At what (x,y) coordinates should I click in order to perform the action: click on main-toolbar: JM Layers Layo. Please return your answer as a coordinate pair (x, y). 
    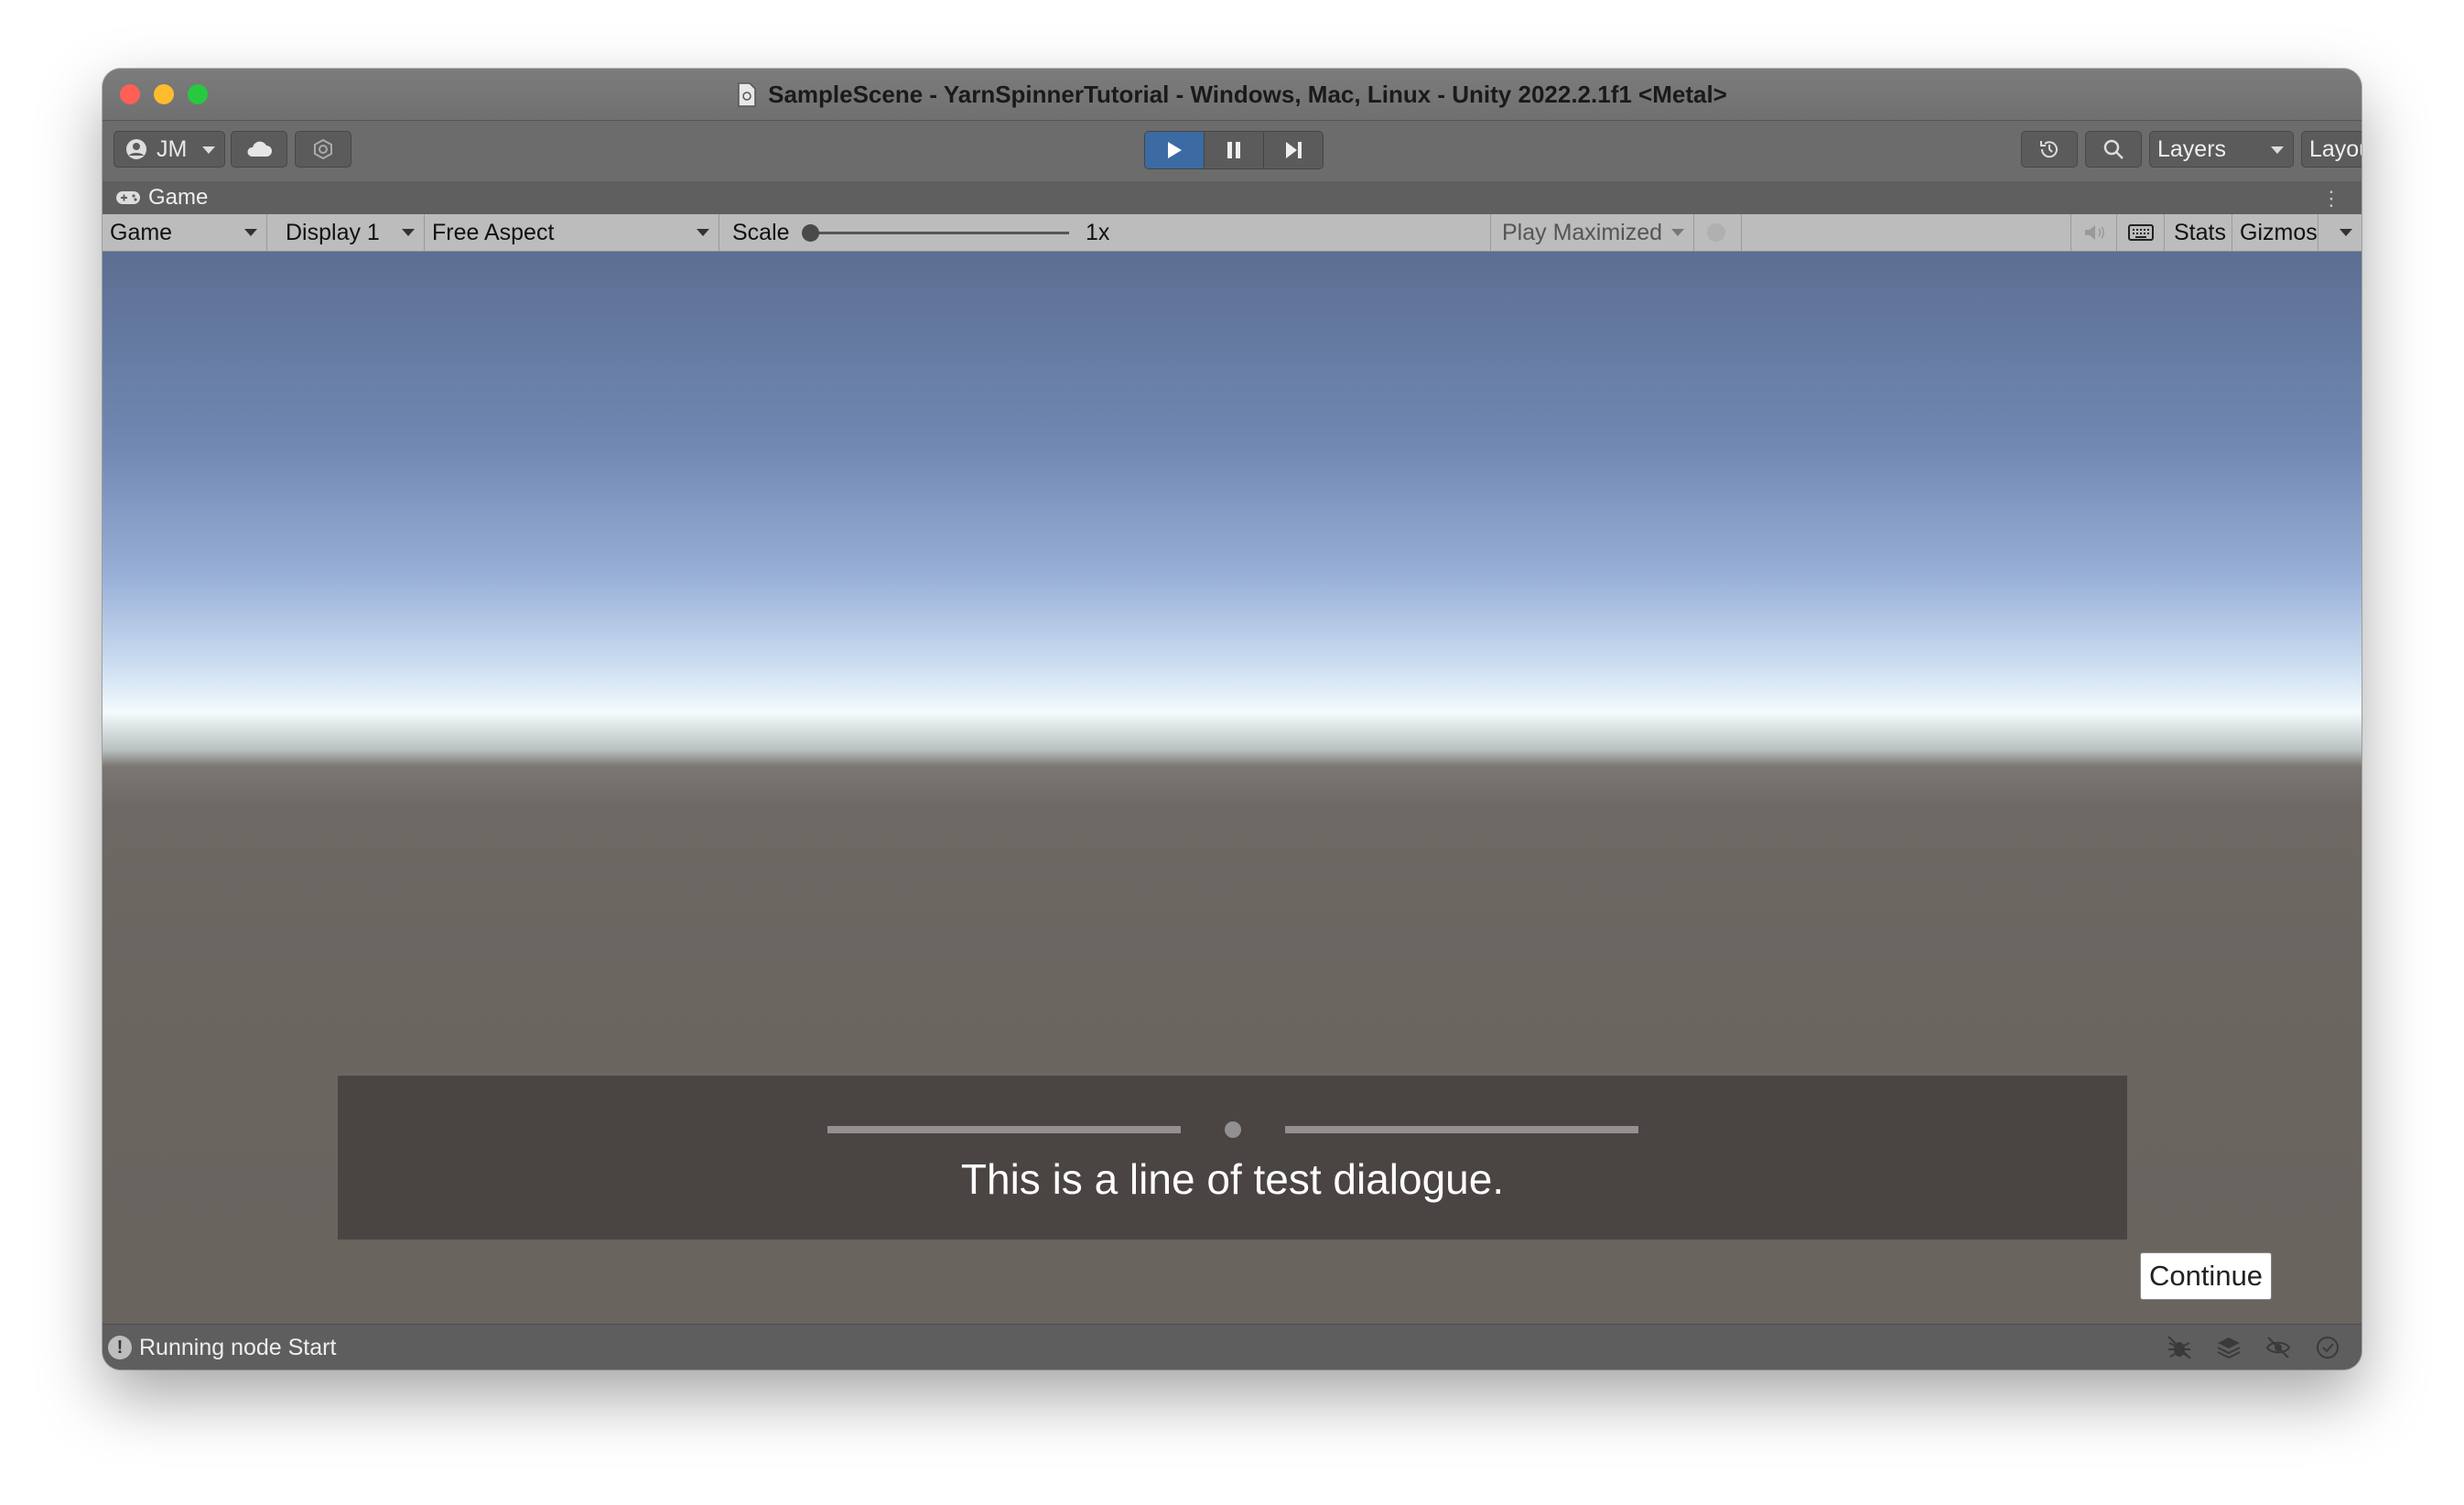
    Looking at the image, I should click on (1232, 151).